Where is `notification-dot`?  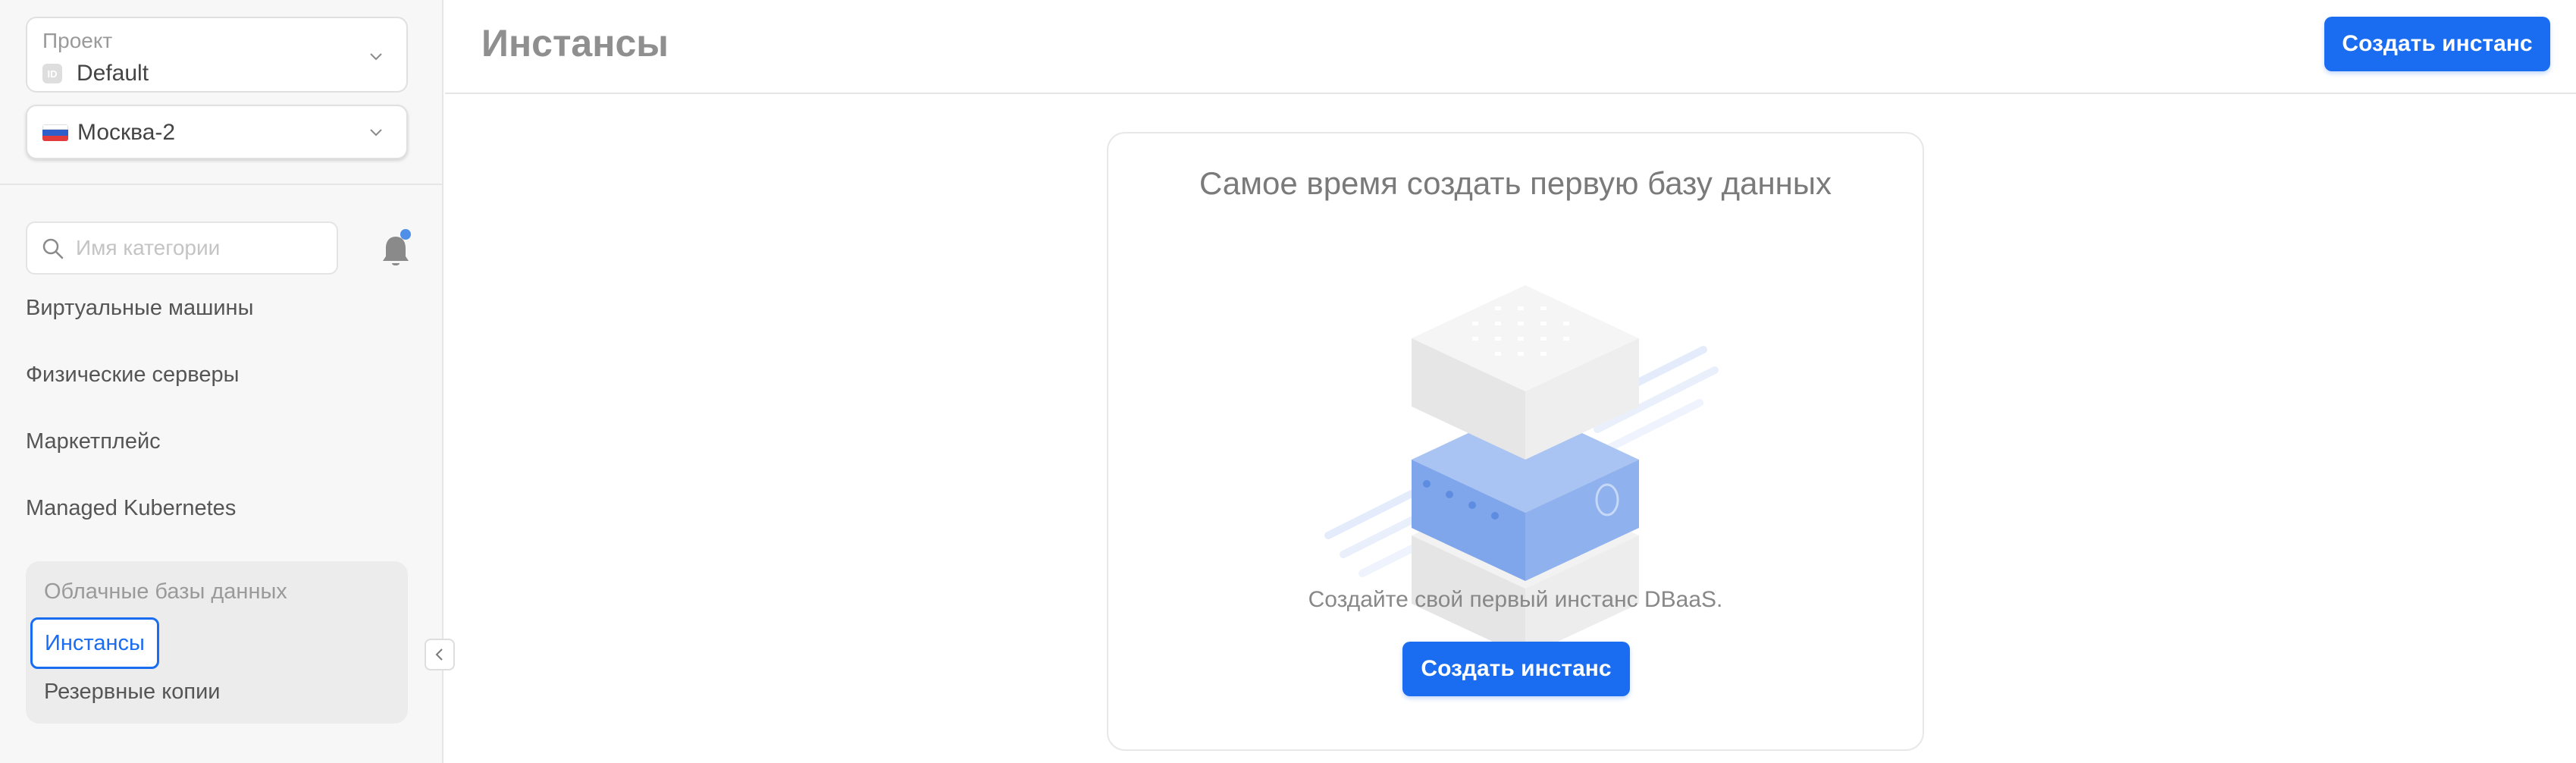
notification-dot is located at coordinates (405, 234).